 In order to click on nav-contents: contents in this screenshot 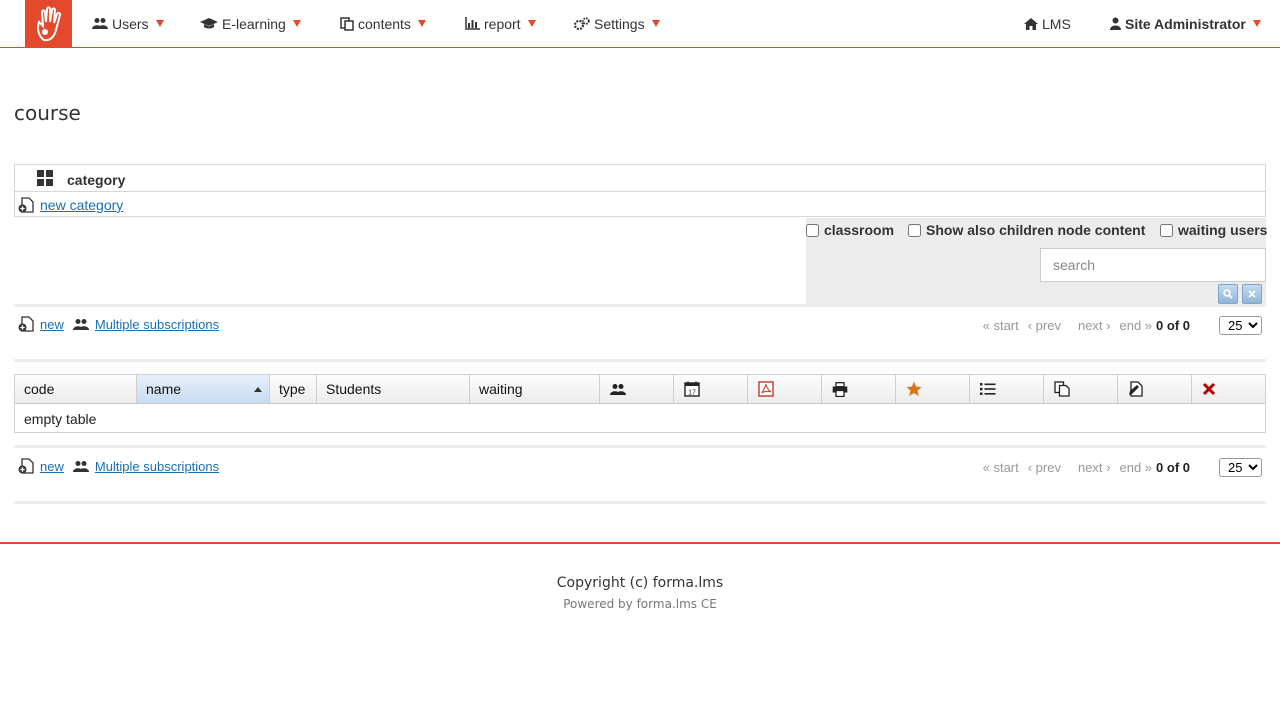, I will do `click(383, 23)`.